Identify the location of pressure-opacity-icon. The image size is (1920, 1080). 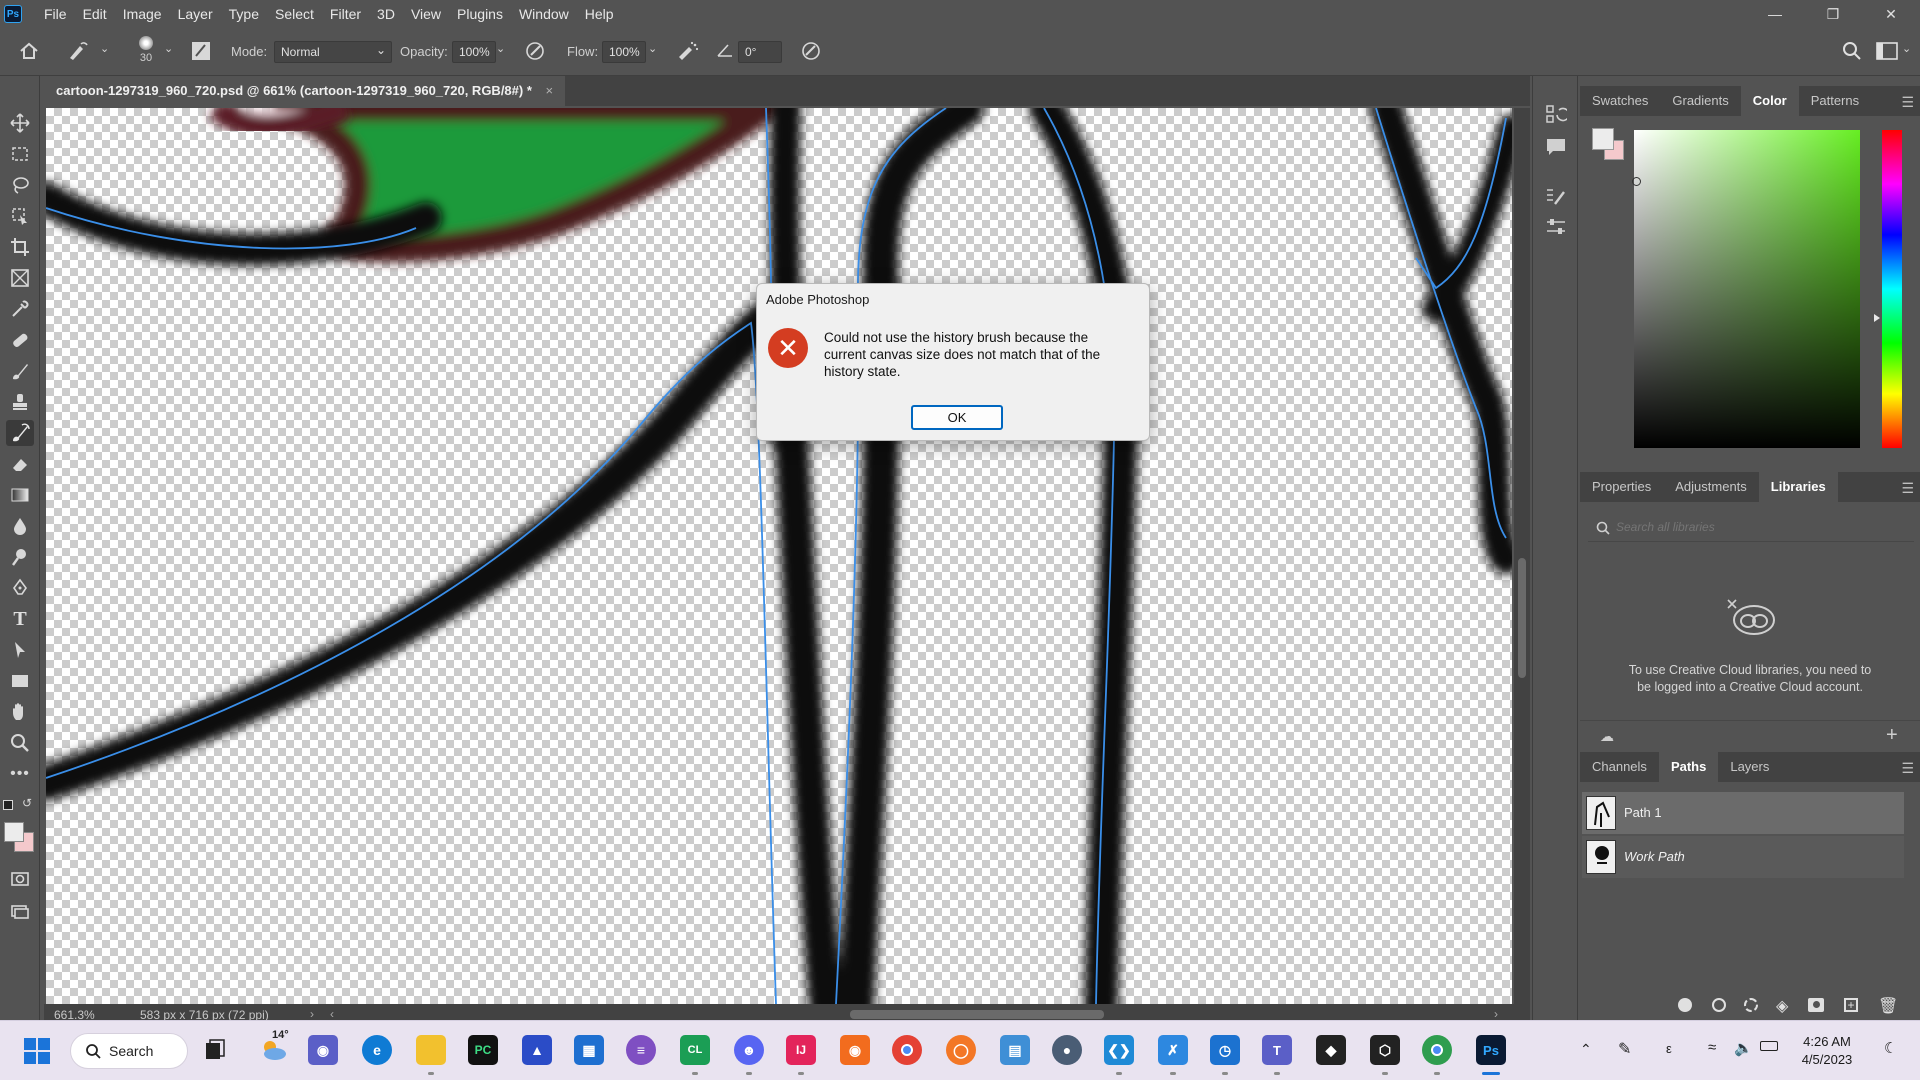
(535, 51).